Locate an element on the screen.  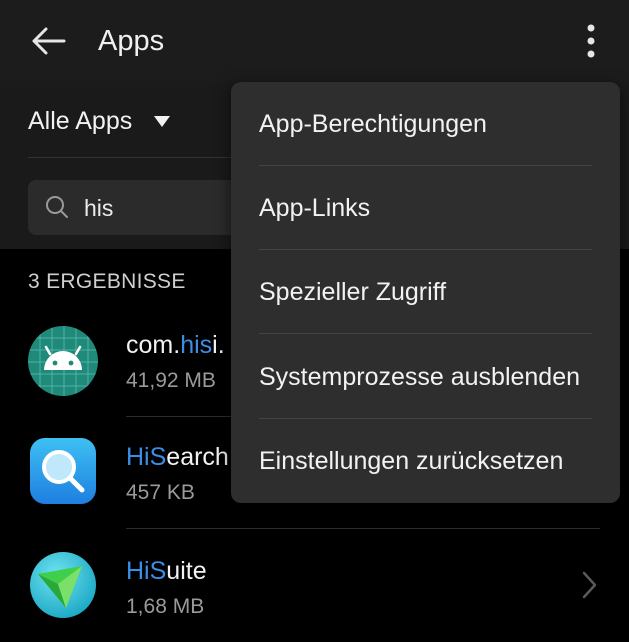
app-name-rest: i. is located at coordinates (218, 345).